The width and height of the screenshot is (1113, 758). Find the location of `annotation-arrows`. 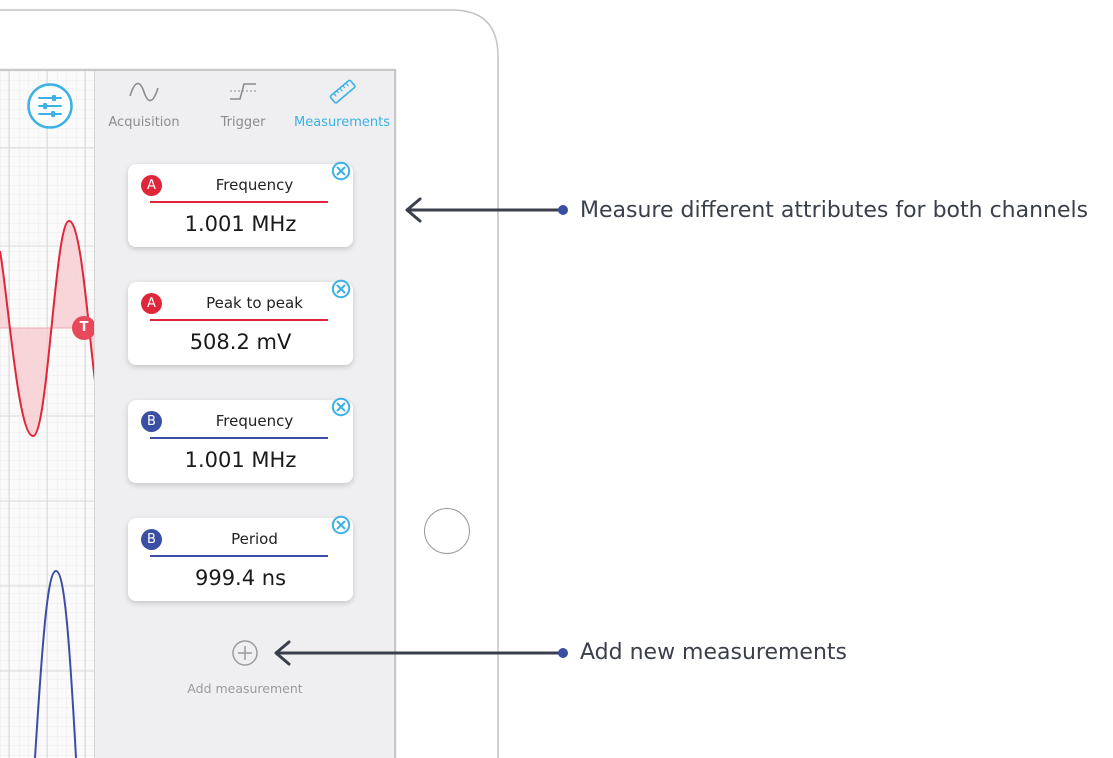

annotation-arrows is located at coordinates (486, 210).